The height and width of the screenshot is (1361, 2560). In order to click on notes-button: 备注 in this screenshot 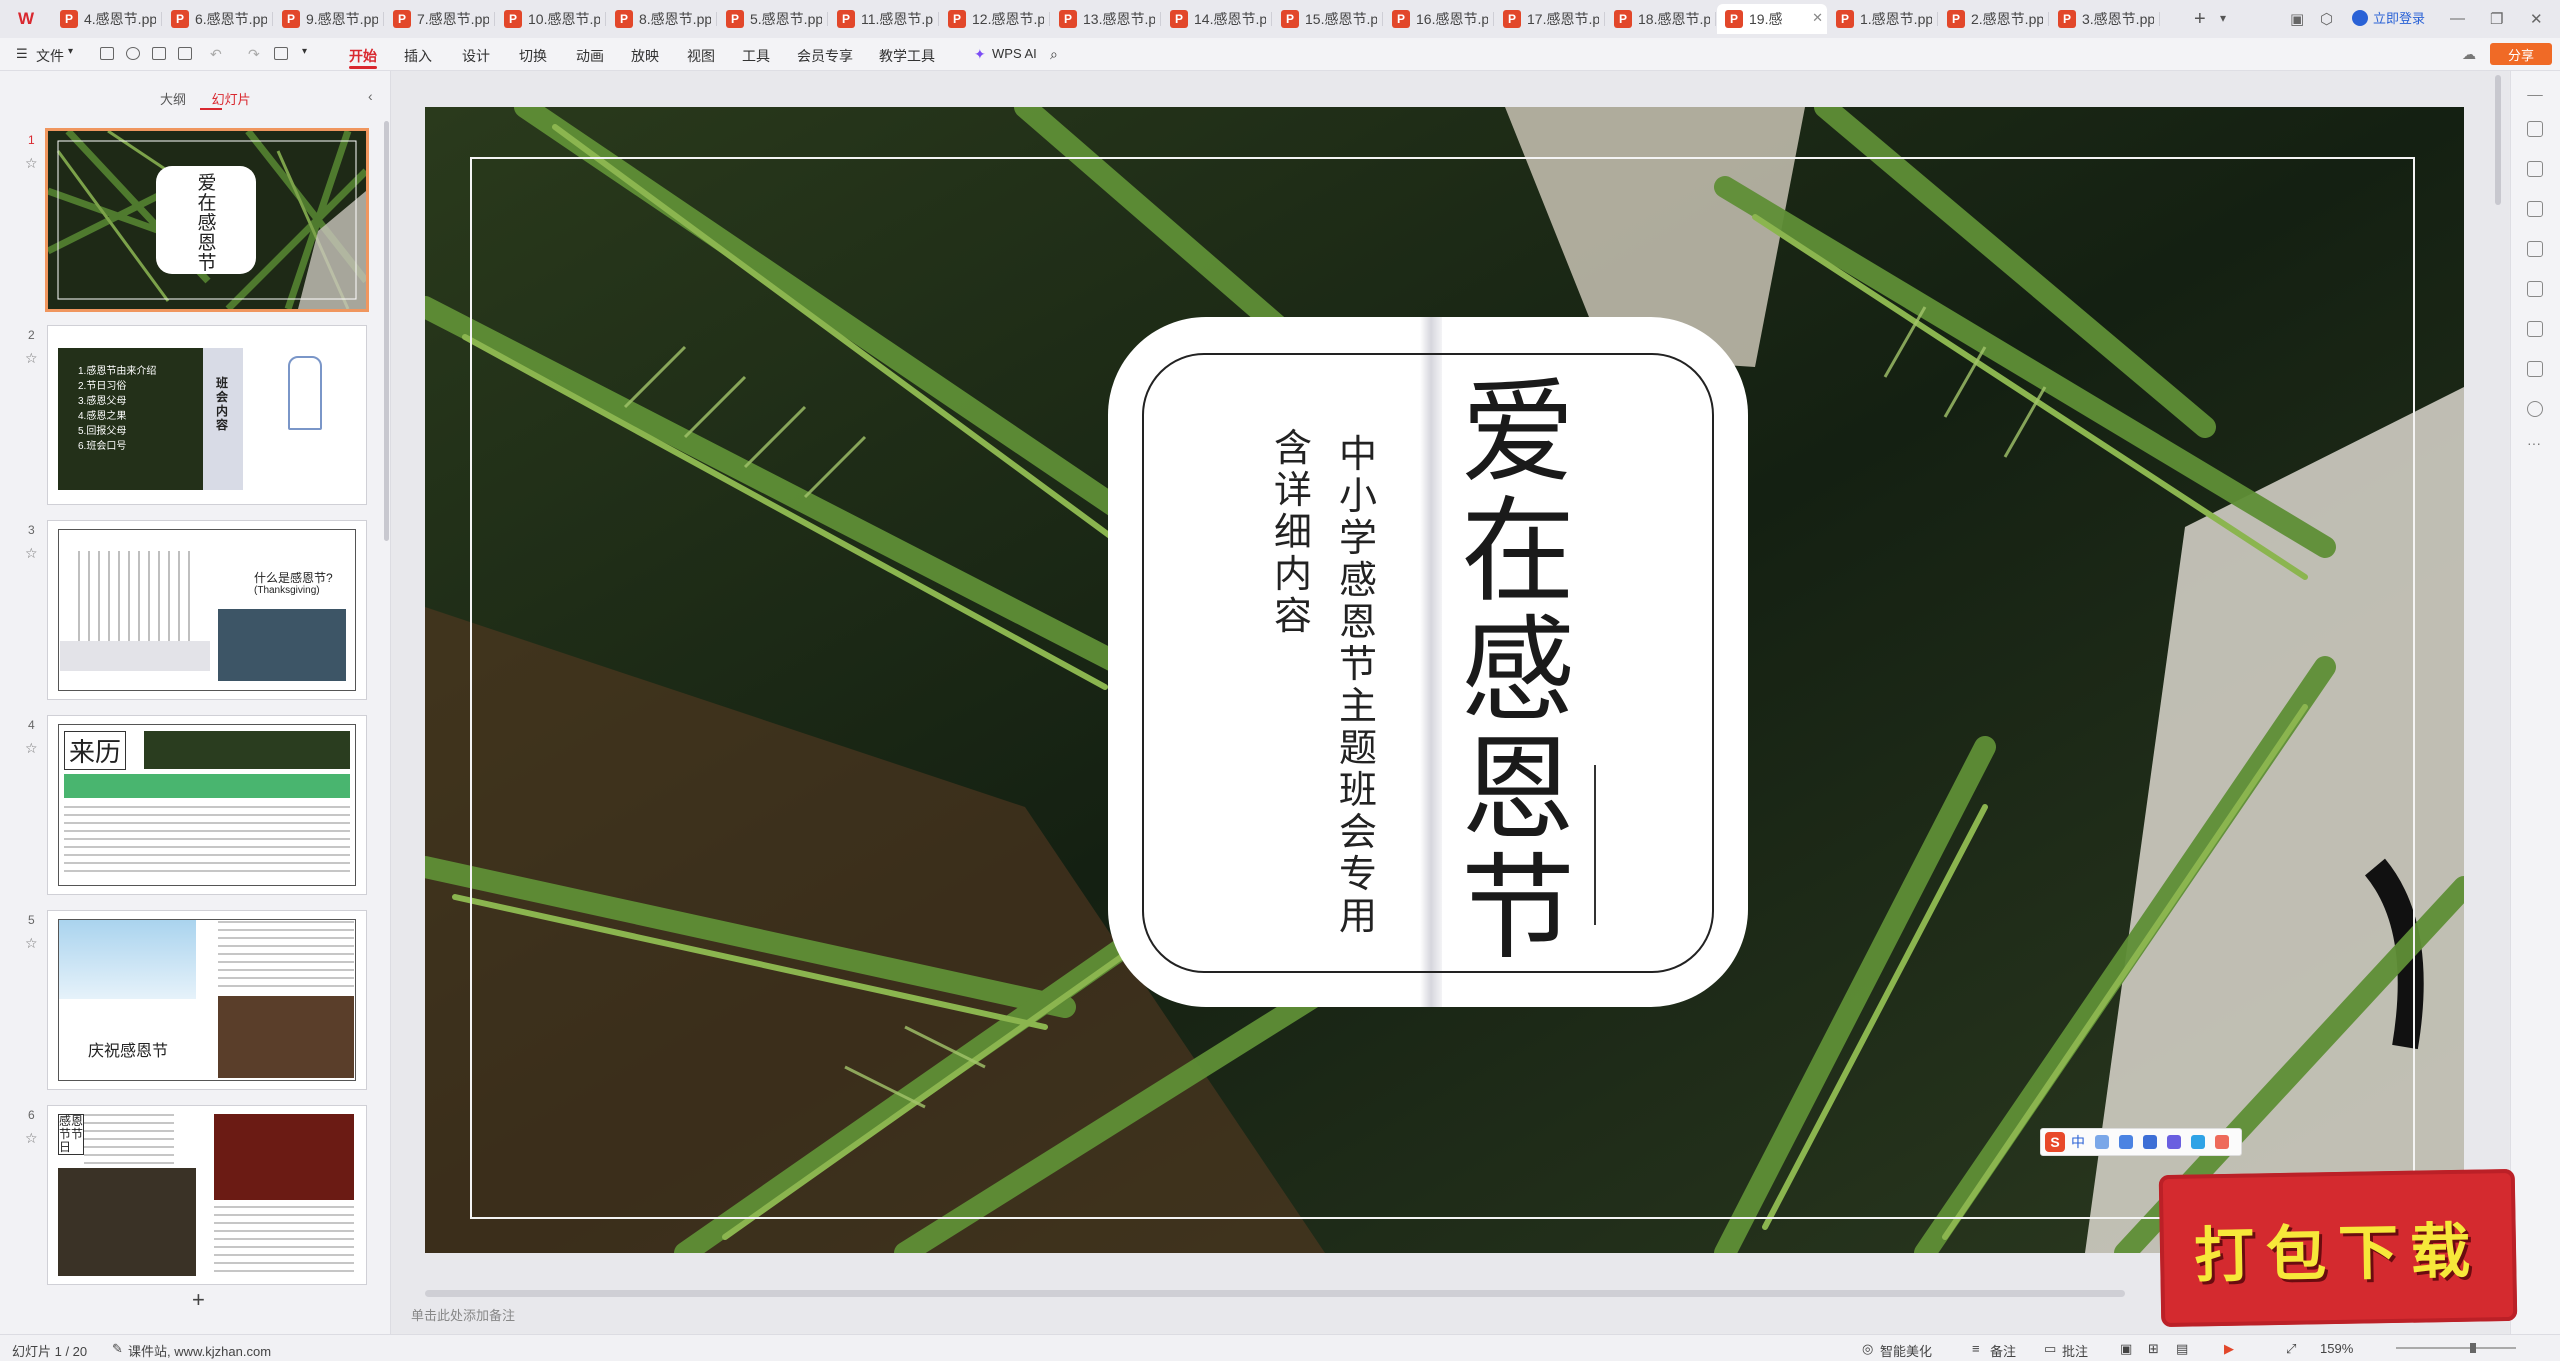, I will do `click(2003, 1350)`.